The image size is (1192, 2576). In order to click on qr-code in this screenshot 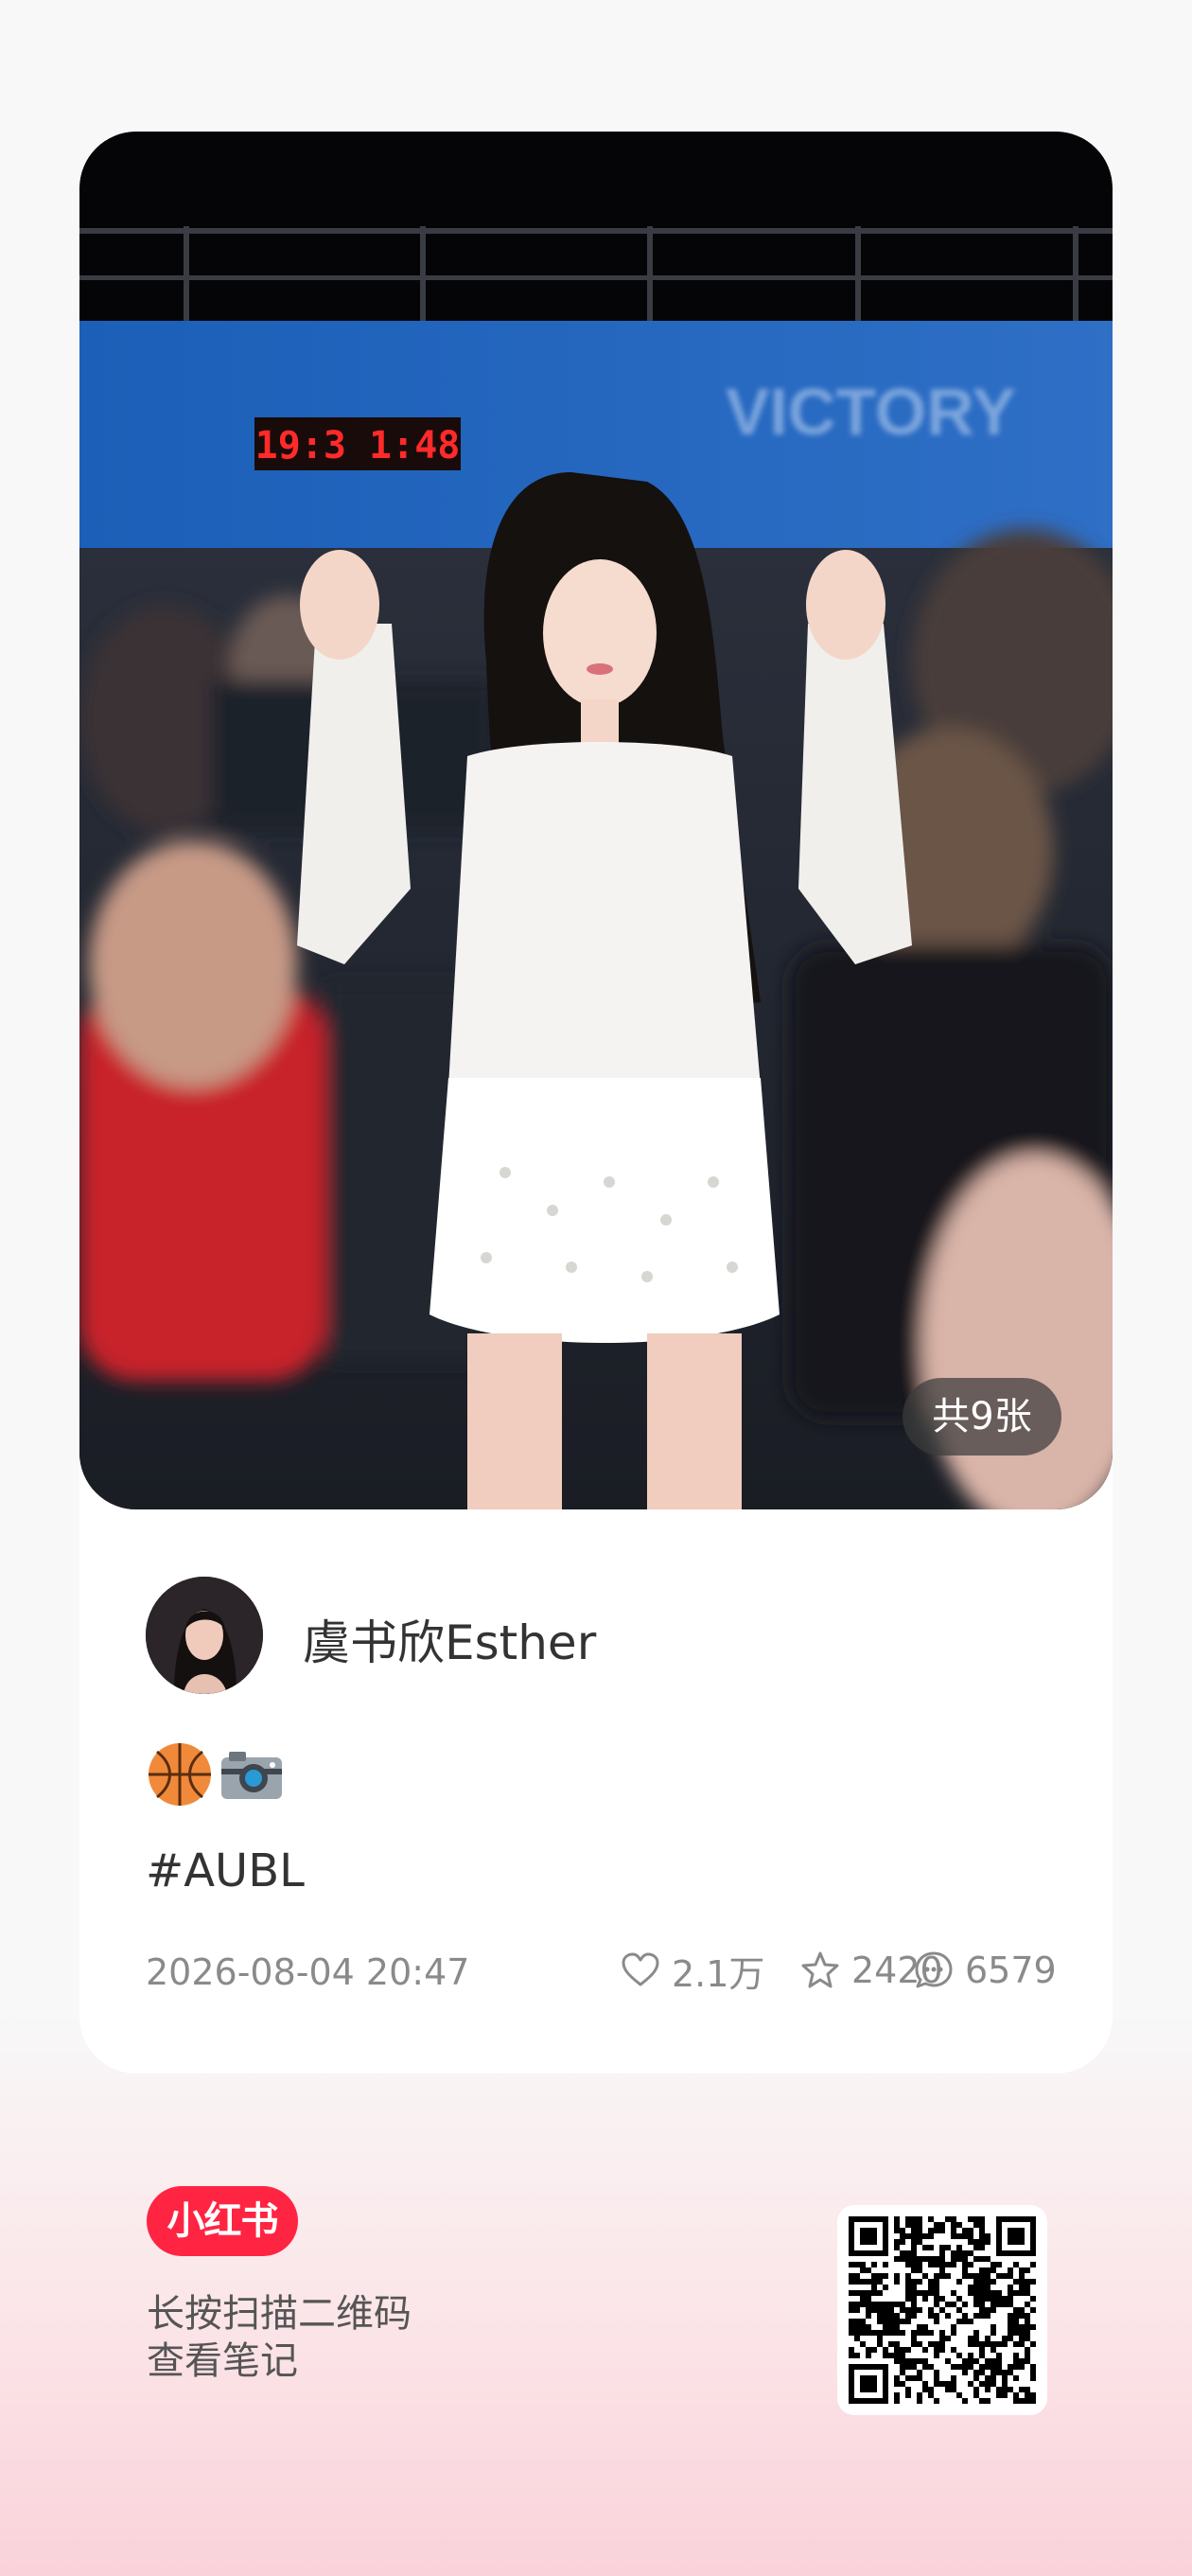, I will do `click(942, 2310)`.